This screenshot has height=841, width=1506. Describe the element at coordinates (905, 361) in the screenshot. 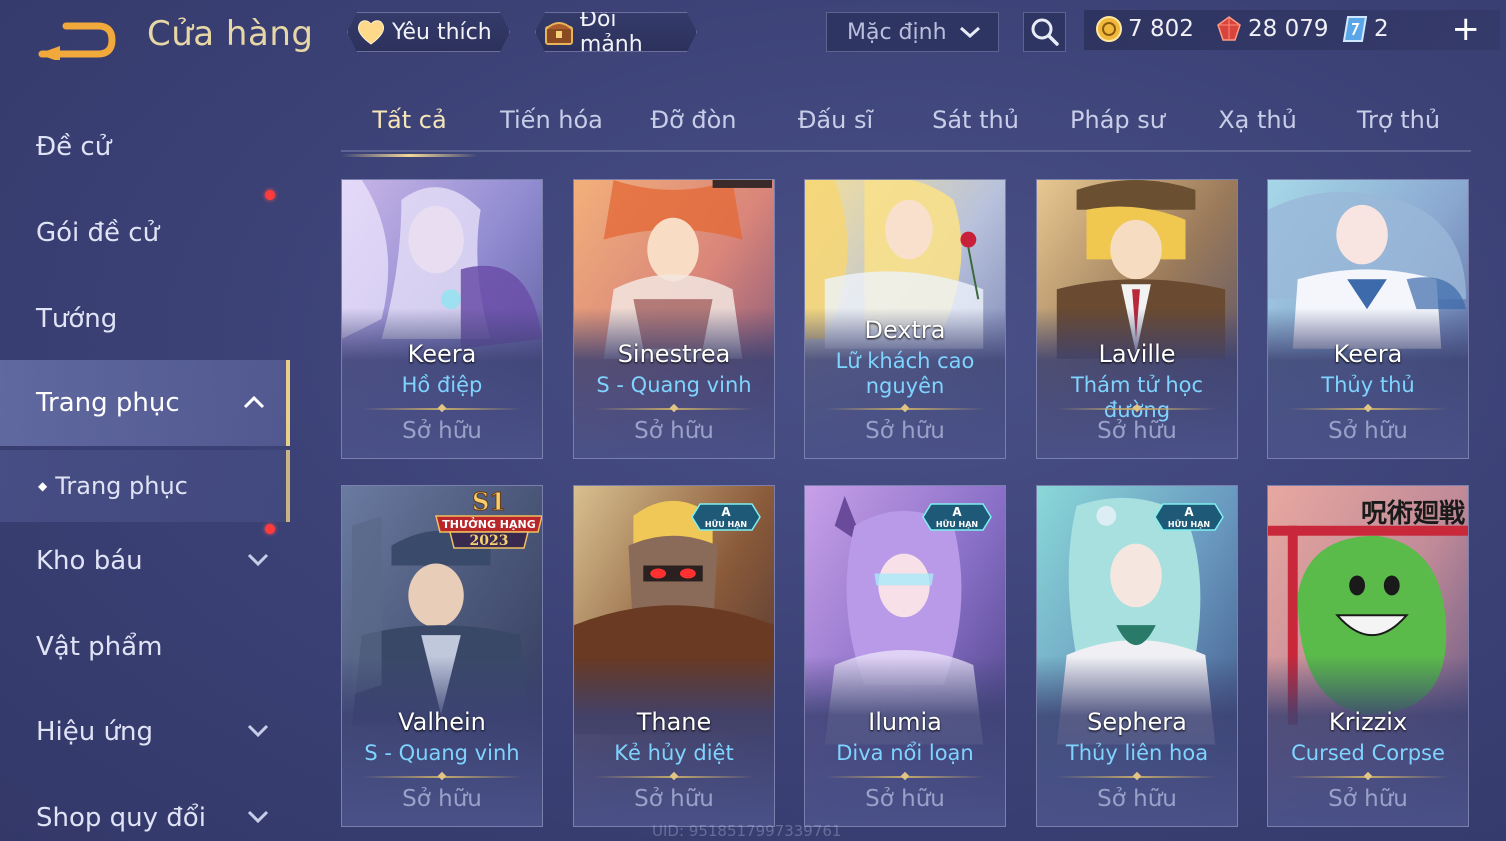

I see `skin-name: Lữ khách cao` at that location.